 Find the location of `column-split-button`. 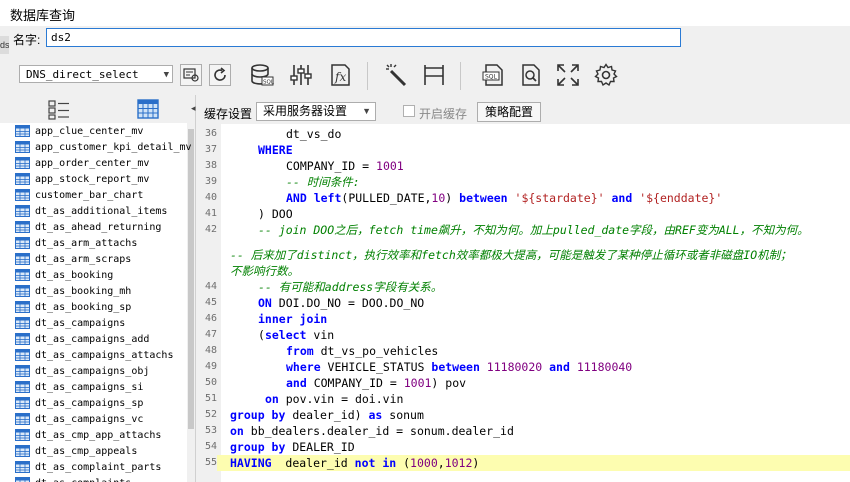

column-split-button is located at coordinates (434, 75).